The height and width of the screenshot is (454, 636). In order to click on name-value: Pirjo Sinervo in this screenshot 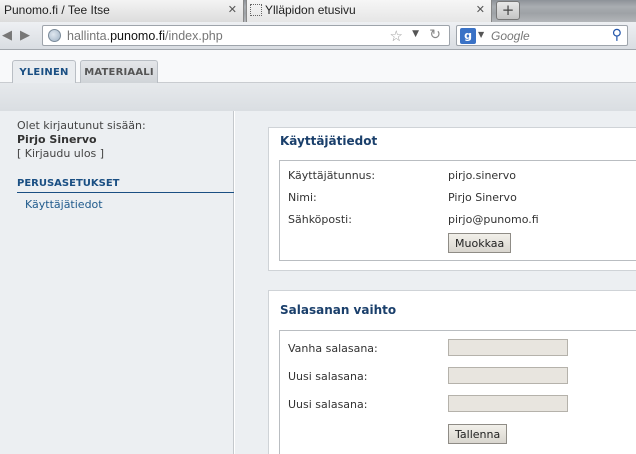, I will do `click(482, 197)`.